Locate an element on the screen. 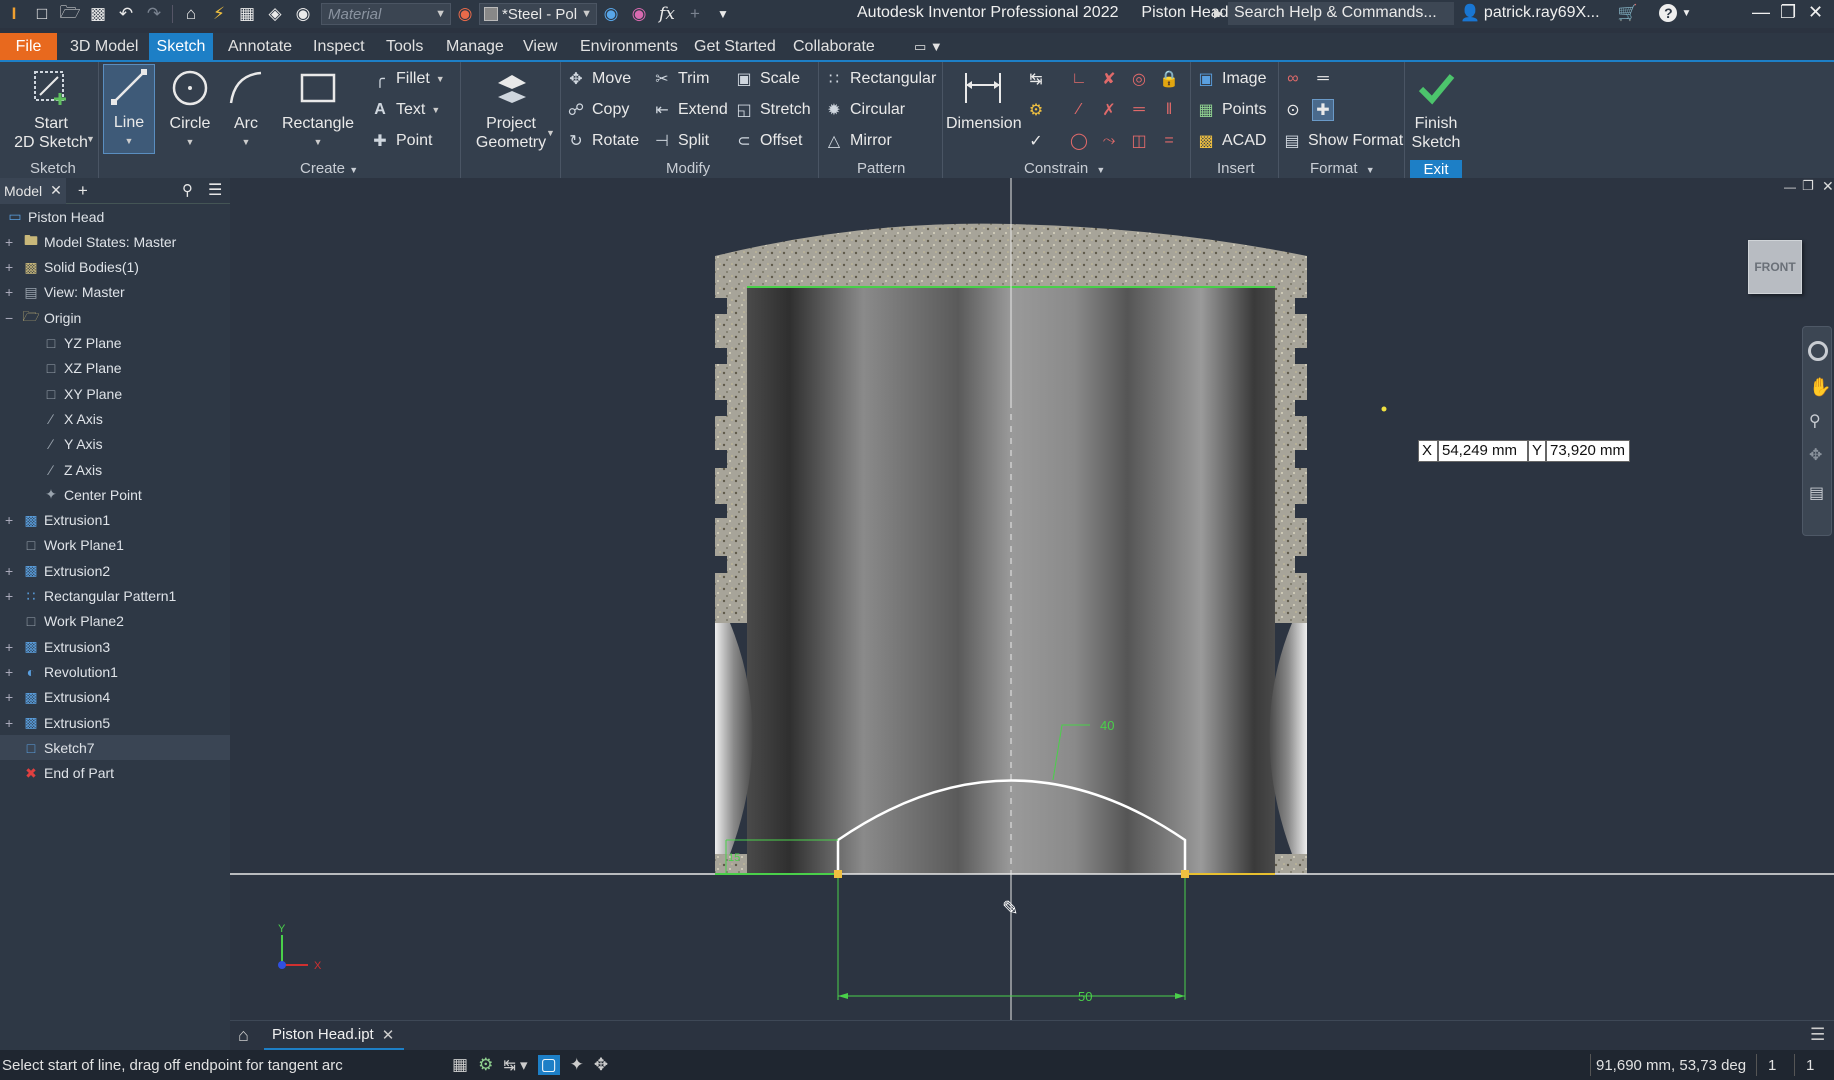 The width and height of the screenshot is (1834, 1080). tree-item: □ YZ Plane is located at coordinates (115, 343).